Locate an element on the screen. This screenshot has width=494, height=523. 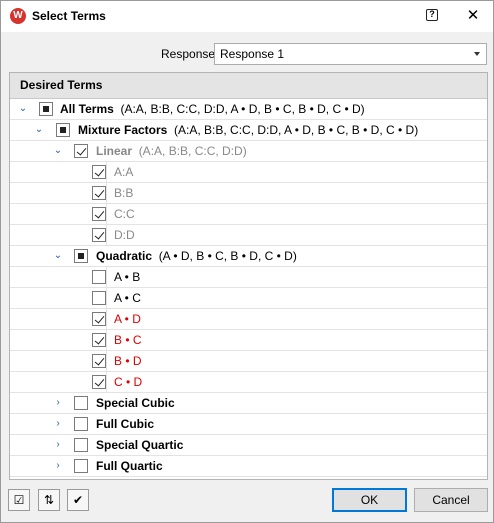
ok-button: OK is located at coordinates (369, 500).